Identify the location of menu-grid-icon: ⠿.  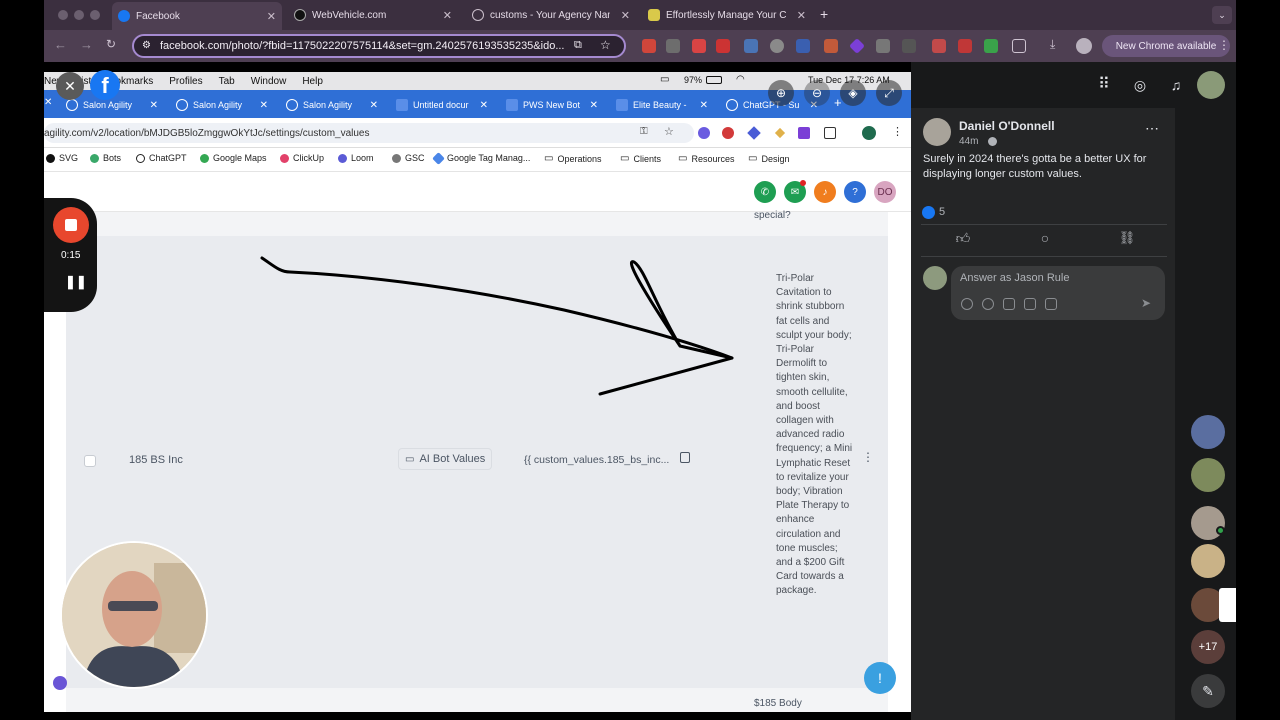
(1104, 85).